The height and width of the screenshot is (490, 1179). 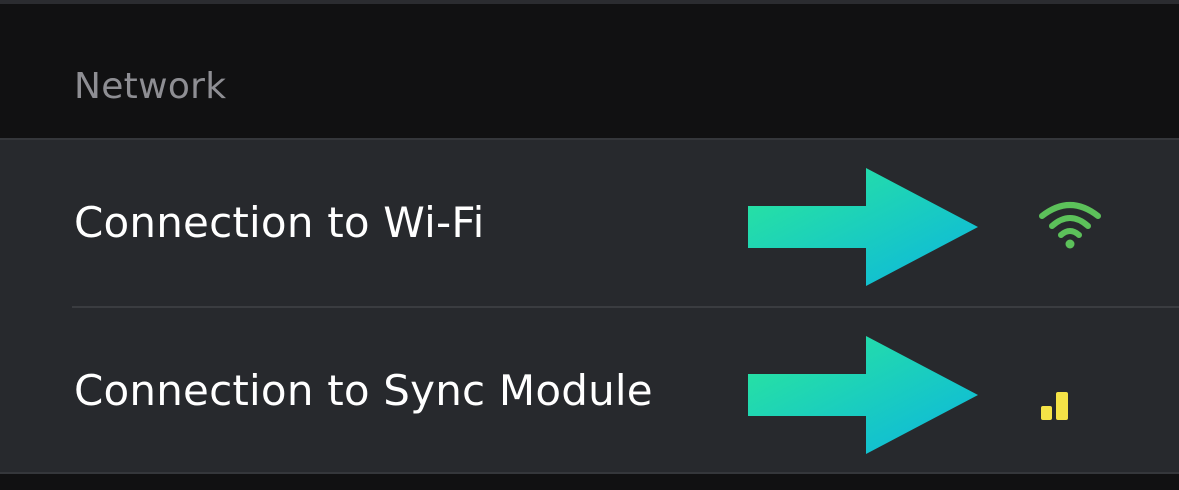 I want to click on sync-module-connection-label: Connection to Sync Module, so click(x=363, y=390).